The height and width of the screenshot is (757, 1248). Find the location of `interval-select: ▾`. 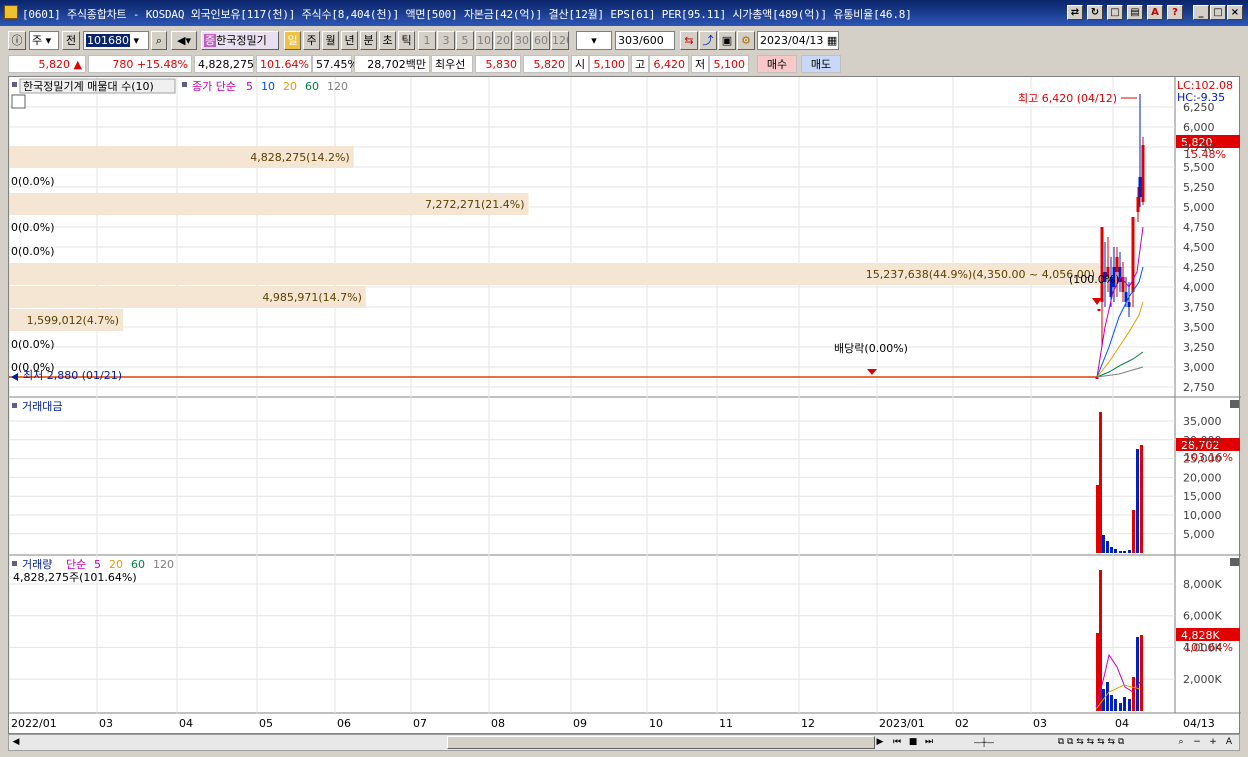

interval-select: ▾ is located at coordinates (594, 40).